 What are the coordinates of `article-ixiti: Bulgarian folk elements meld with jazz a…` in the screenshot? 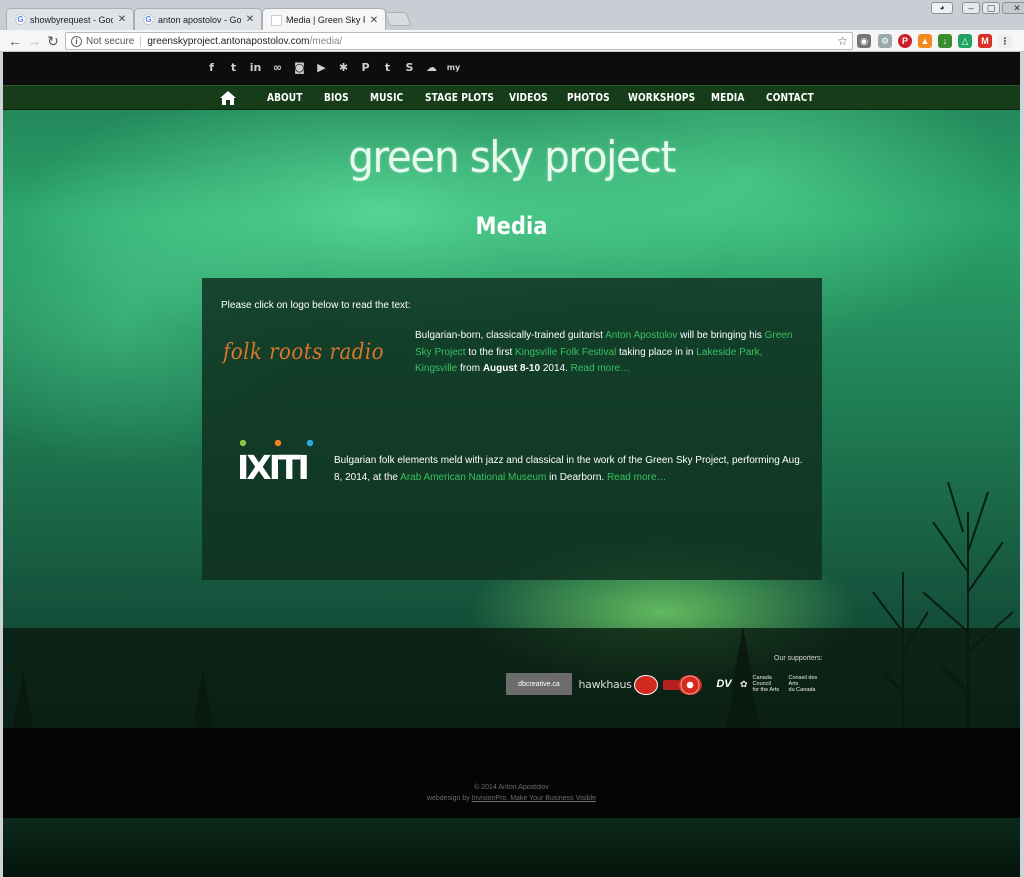 It's located at (570, 469).